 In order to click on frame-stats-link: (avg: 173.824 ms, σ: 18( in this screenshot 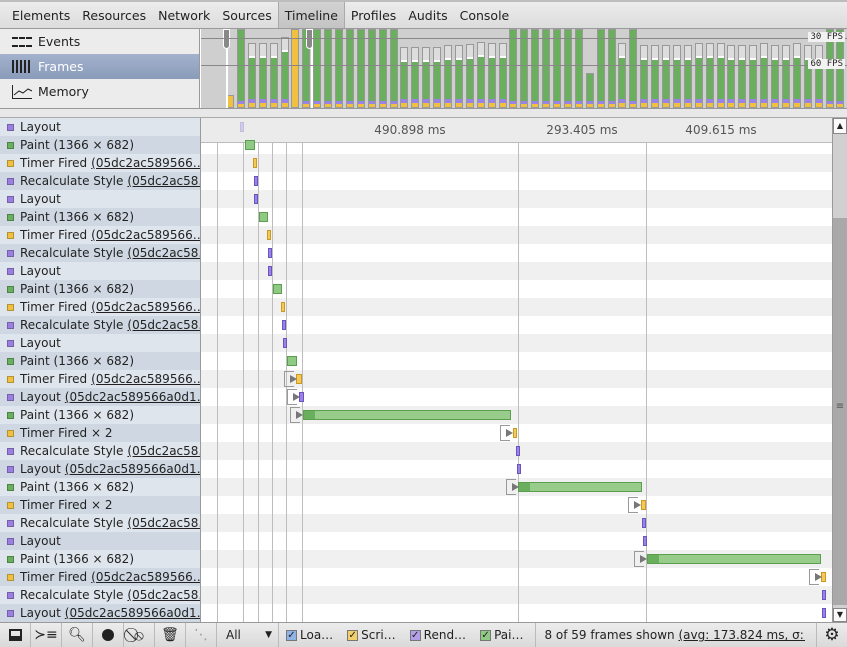, I will do `click(741, 635)`.